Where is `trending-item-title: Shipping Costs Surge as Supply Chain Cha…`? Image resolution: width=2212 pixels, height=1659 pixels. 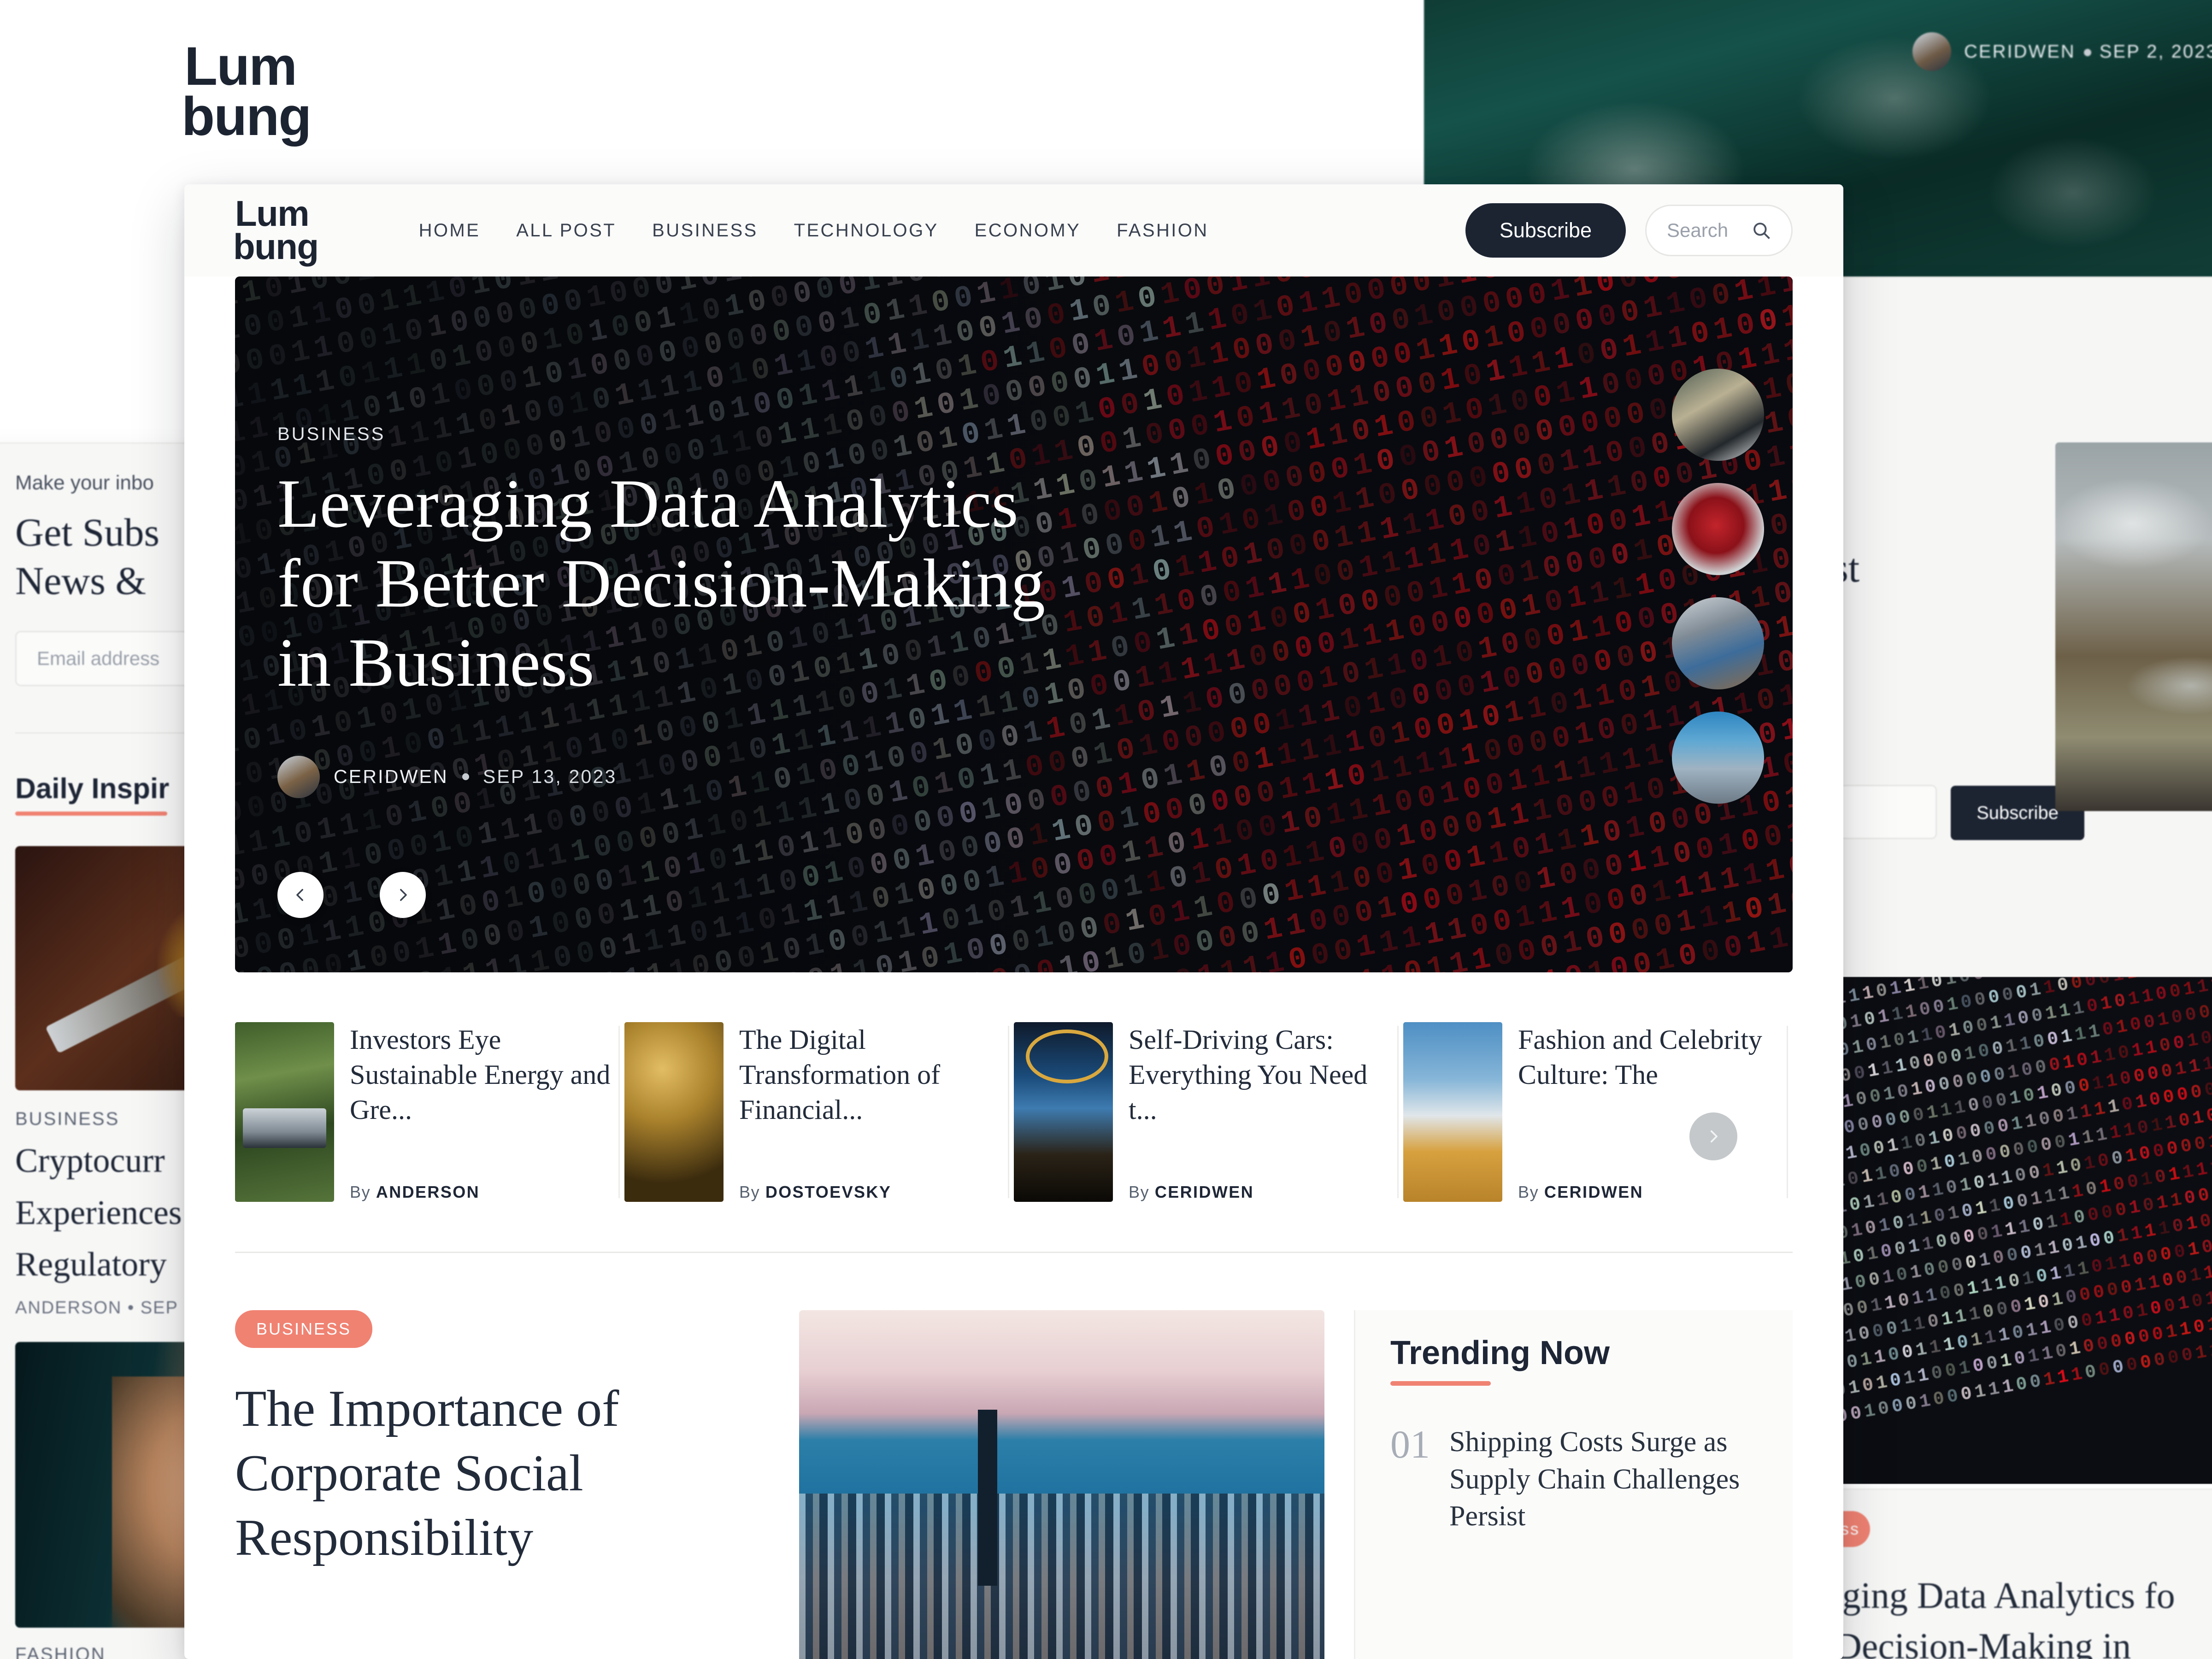
trending-item-title: Shipping Costs Surge as Supply Chain Cha… is located at coordinates (1594, 1479).